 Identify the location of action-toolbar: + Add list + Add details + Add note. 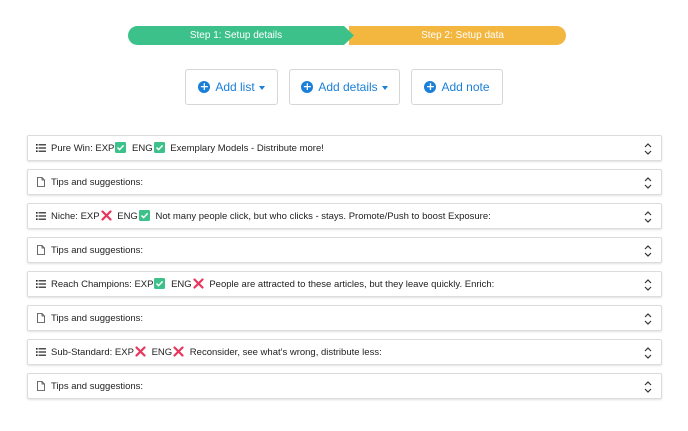
(344, 87).